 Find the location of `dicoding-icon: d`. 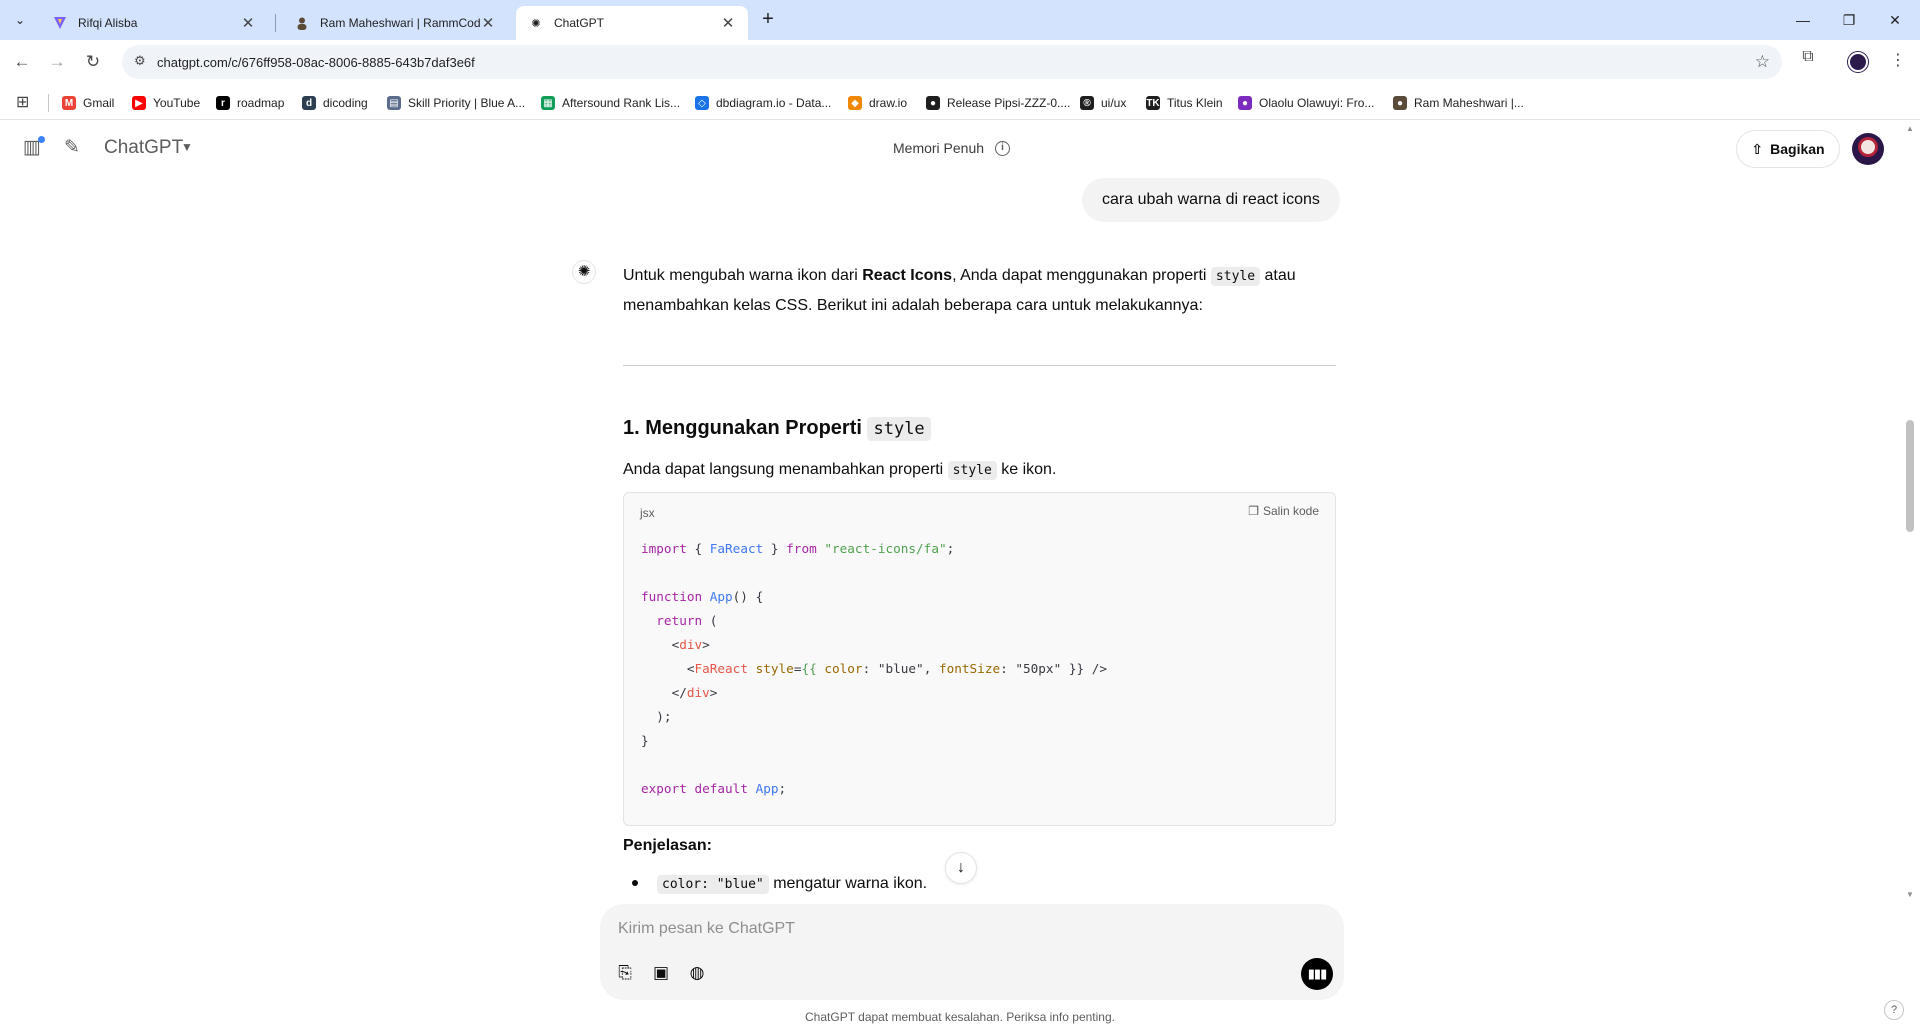

dicoding-icon: d is located at coordinates (309, 103).